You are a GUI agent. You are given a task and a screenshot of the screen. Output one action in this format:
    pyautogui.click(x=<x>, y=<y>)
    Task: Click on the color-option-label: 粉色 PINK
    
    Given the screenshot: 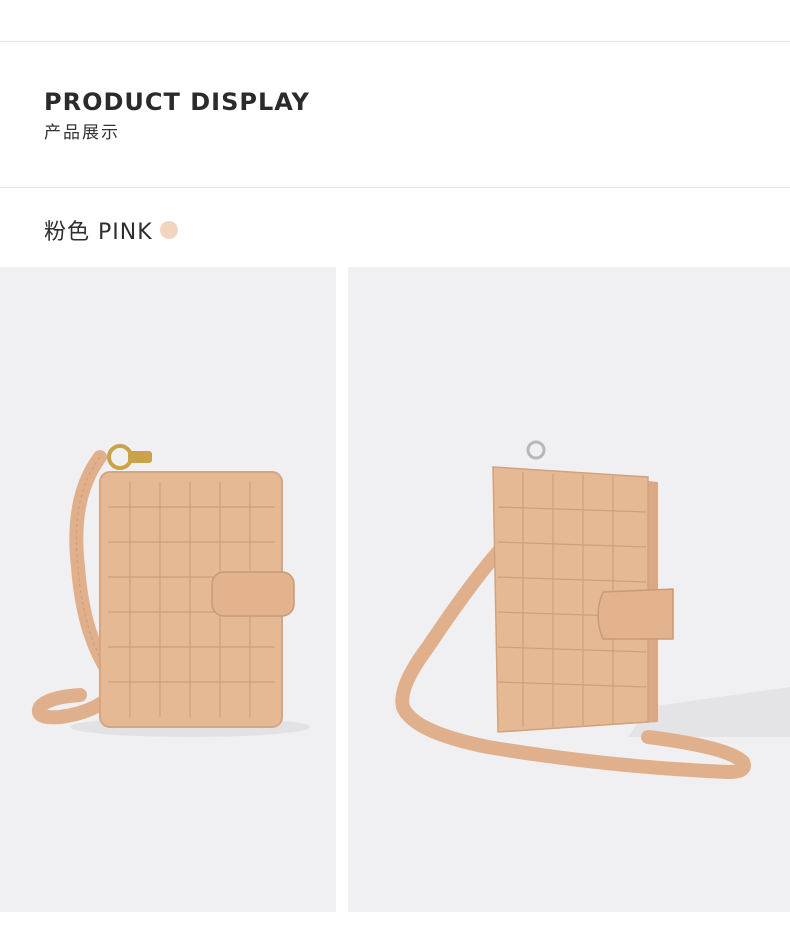 What is the action you would take?
    pyautogui.click(x=98, y=232)
    